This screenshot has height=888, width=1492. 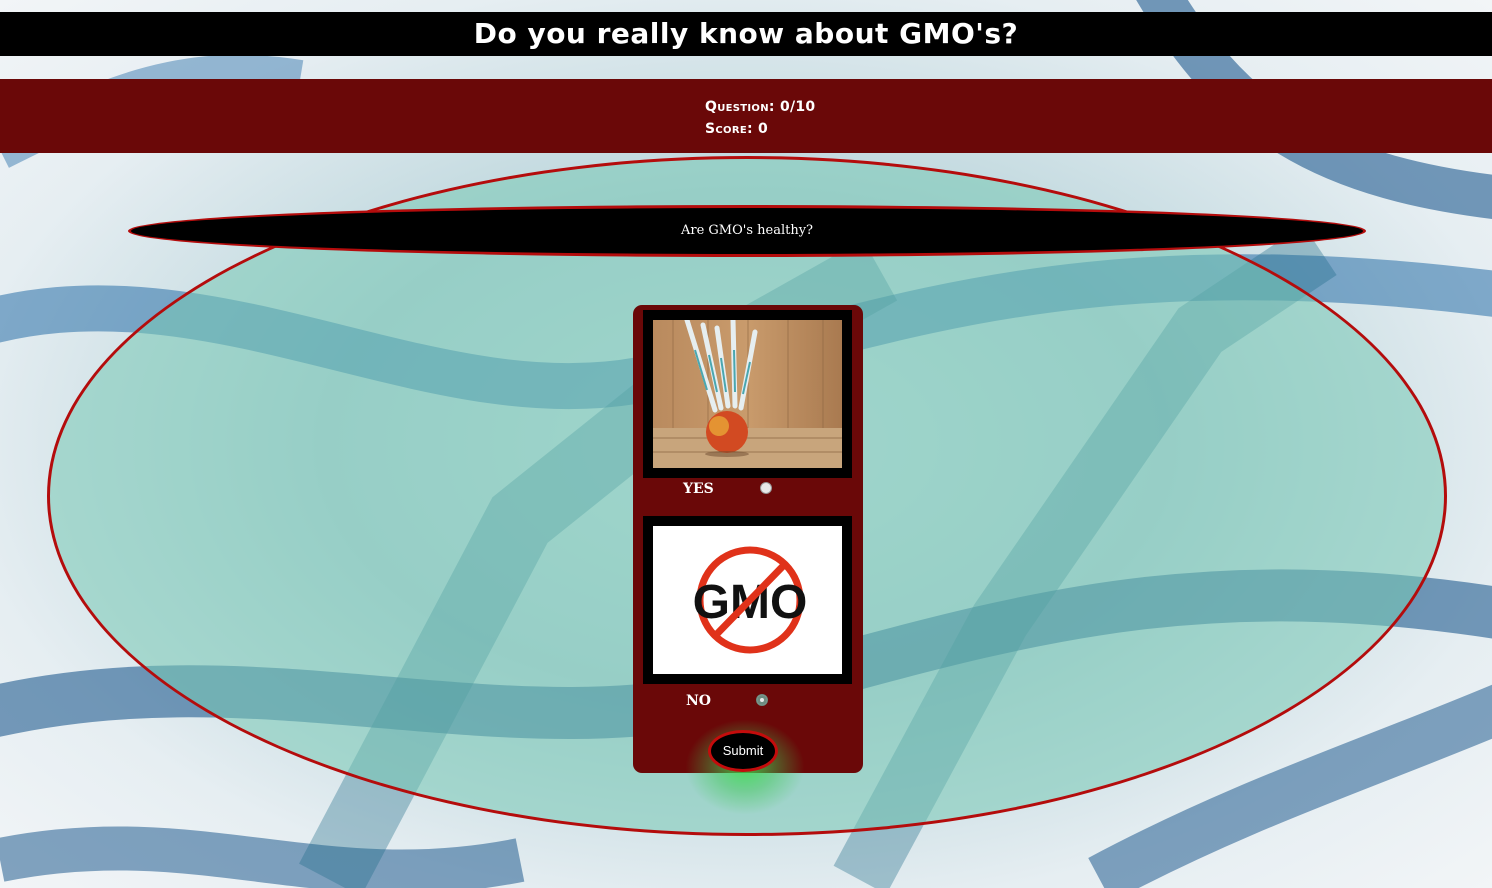 I want to click on option-no-radio, so click(x=762, y=700).